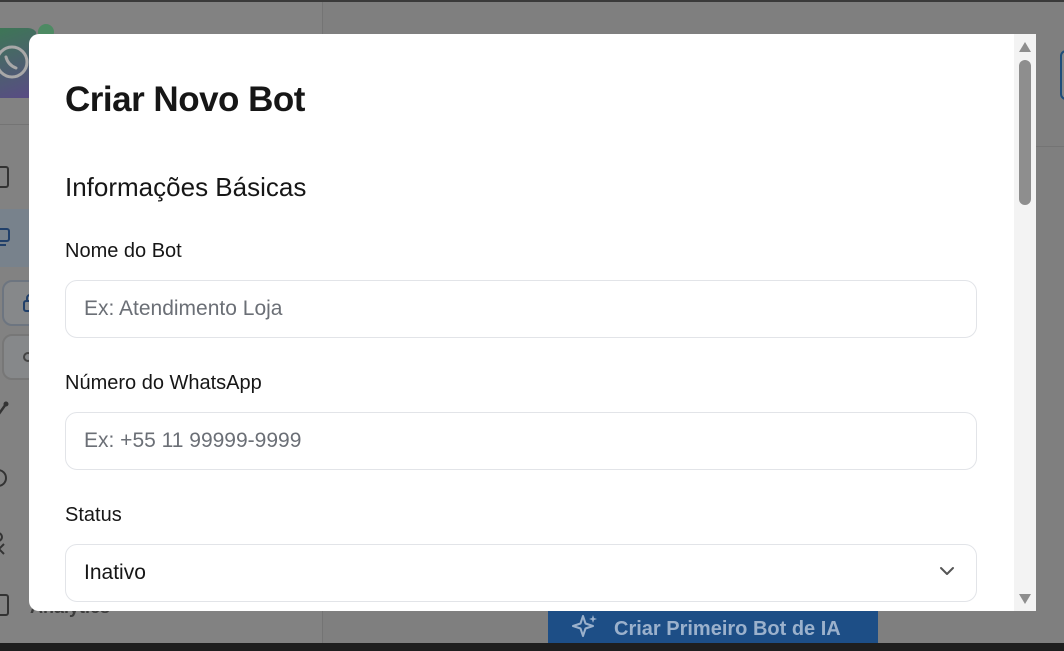 The image size is (1064, 651). What do you see at coordinates (521, 309) in the screenshot?
I see `bot-name-input` at bounding box center [521, 309].